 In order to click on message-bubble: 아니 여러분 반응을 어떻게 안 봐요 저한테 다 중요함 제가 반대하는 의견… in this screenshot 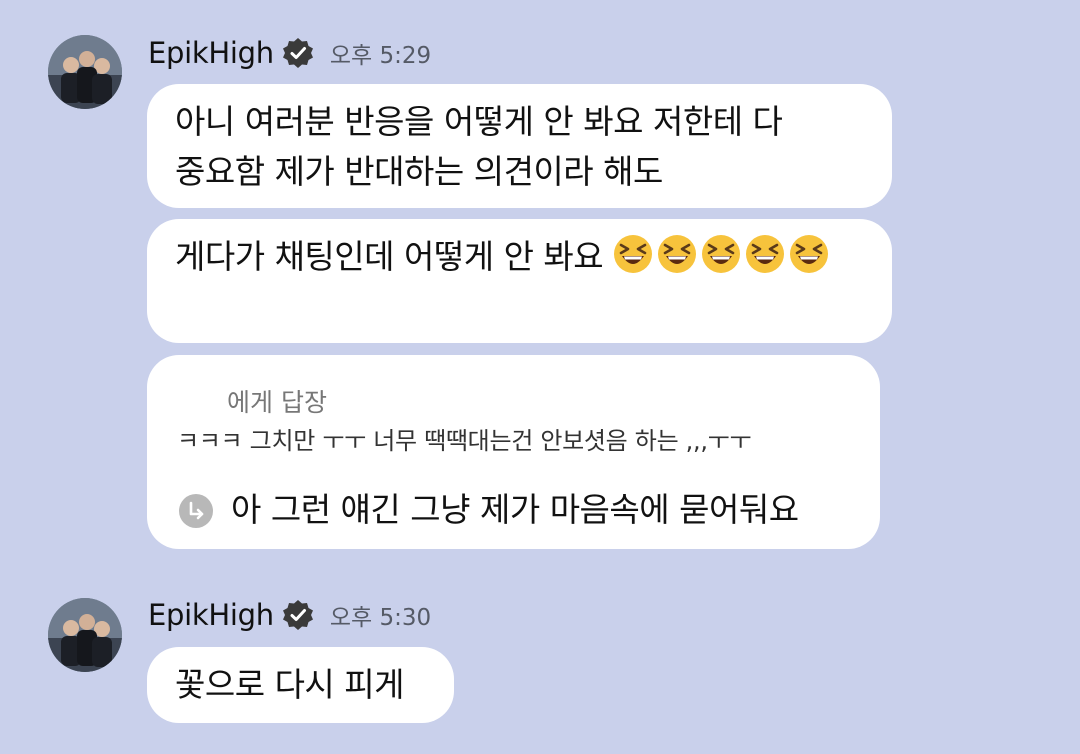, I will do `click(519, 146)`.